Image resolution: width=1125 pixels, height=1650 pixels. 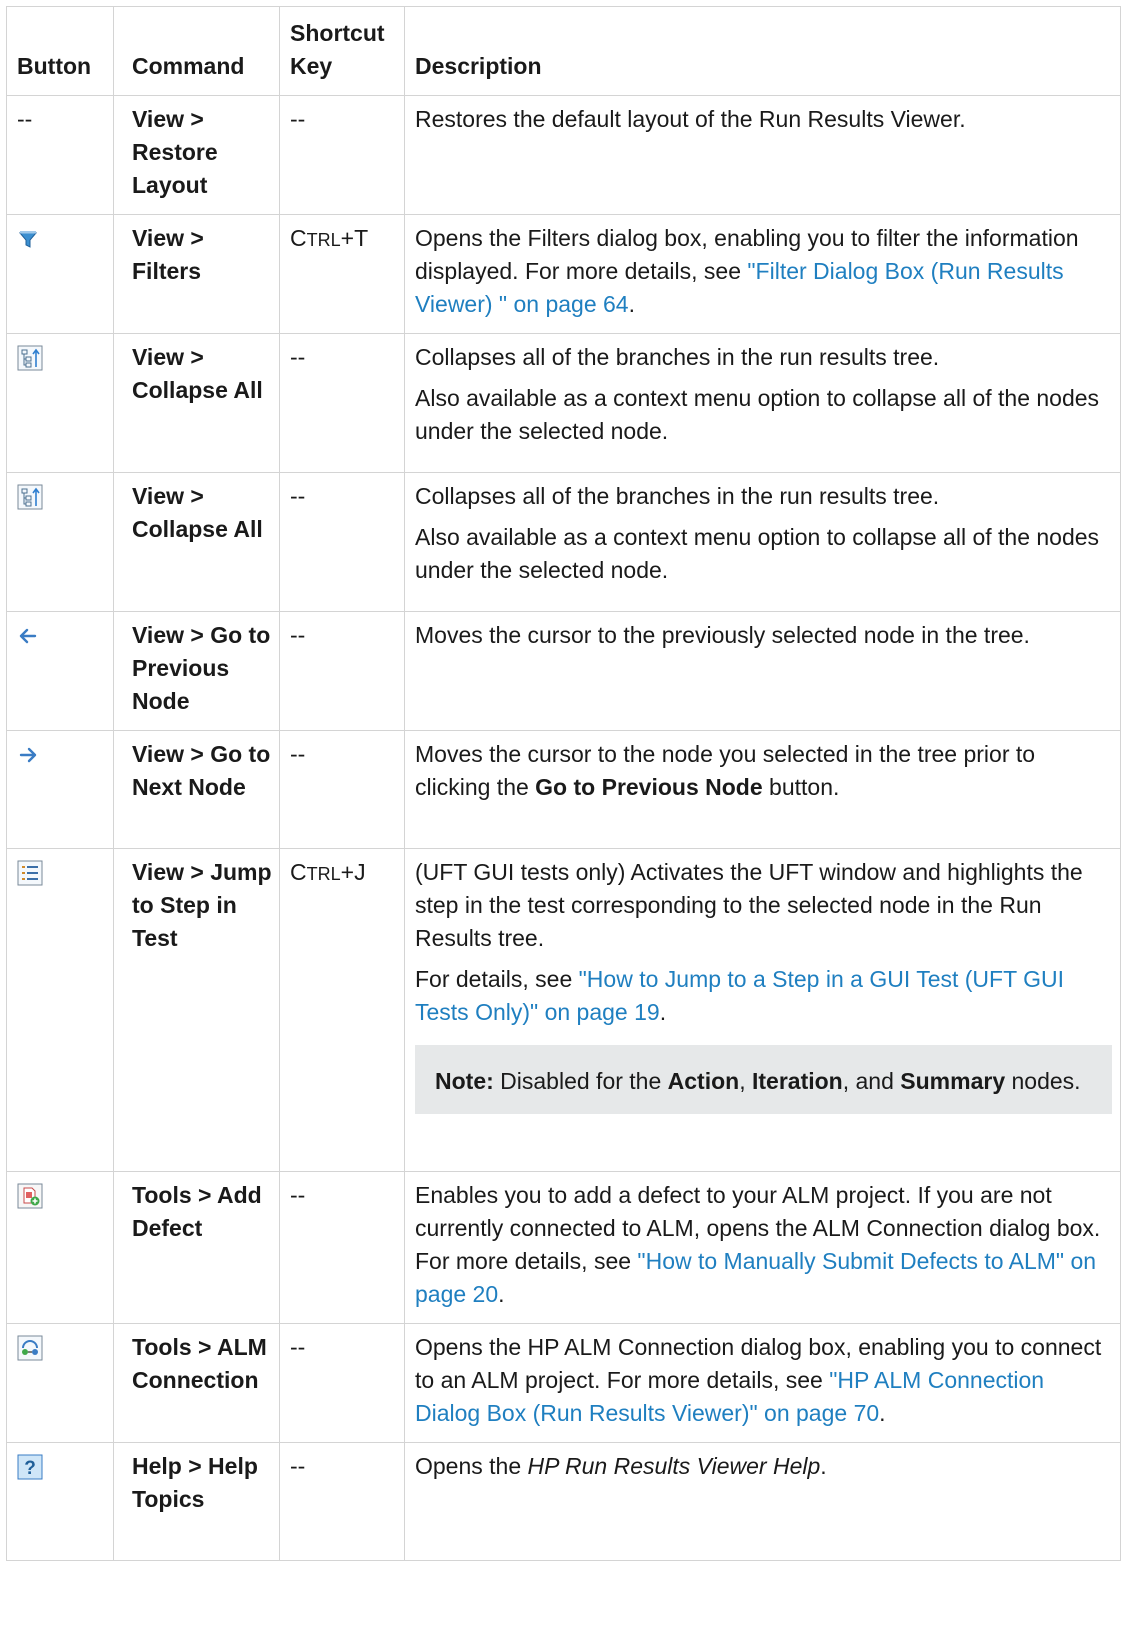 I want to click on shortcut-cell: CTRL+J, so click(x=342, y=1010).